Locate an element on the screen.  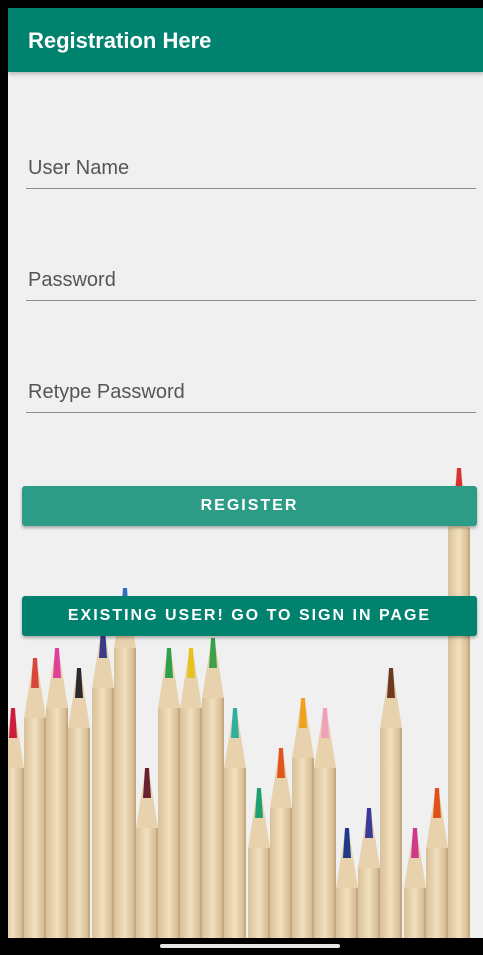
retype-password-field is located at coordinates (251, 392).